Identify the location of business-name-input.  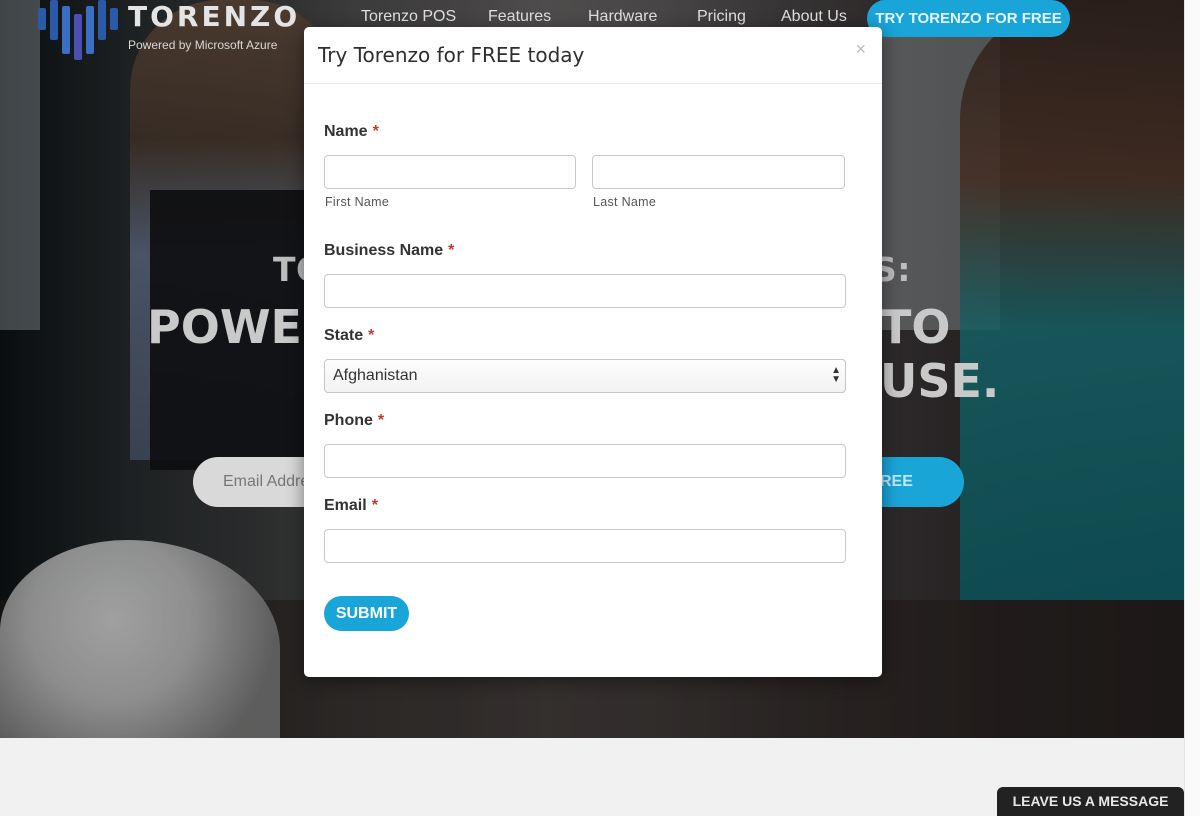
(585, 291).